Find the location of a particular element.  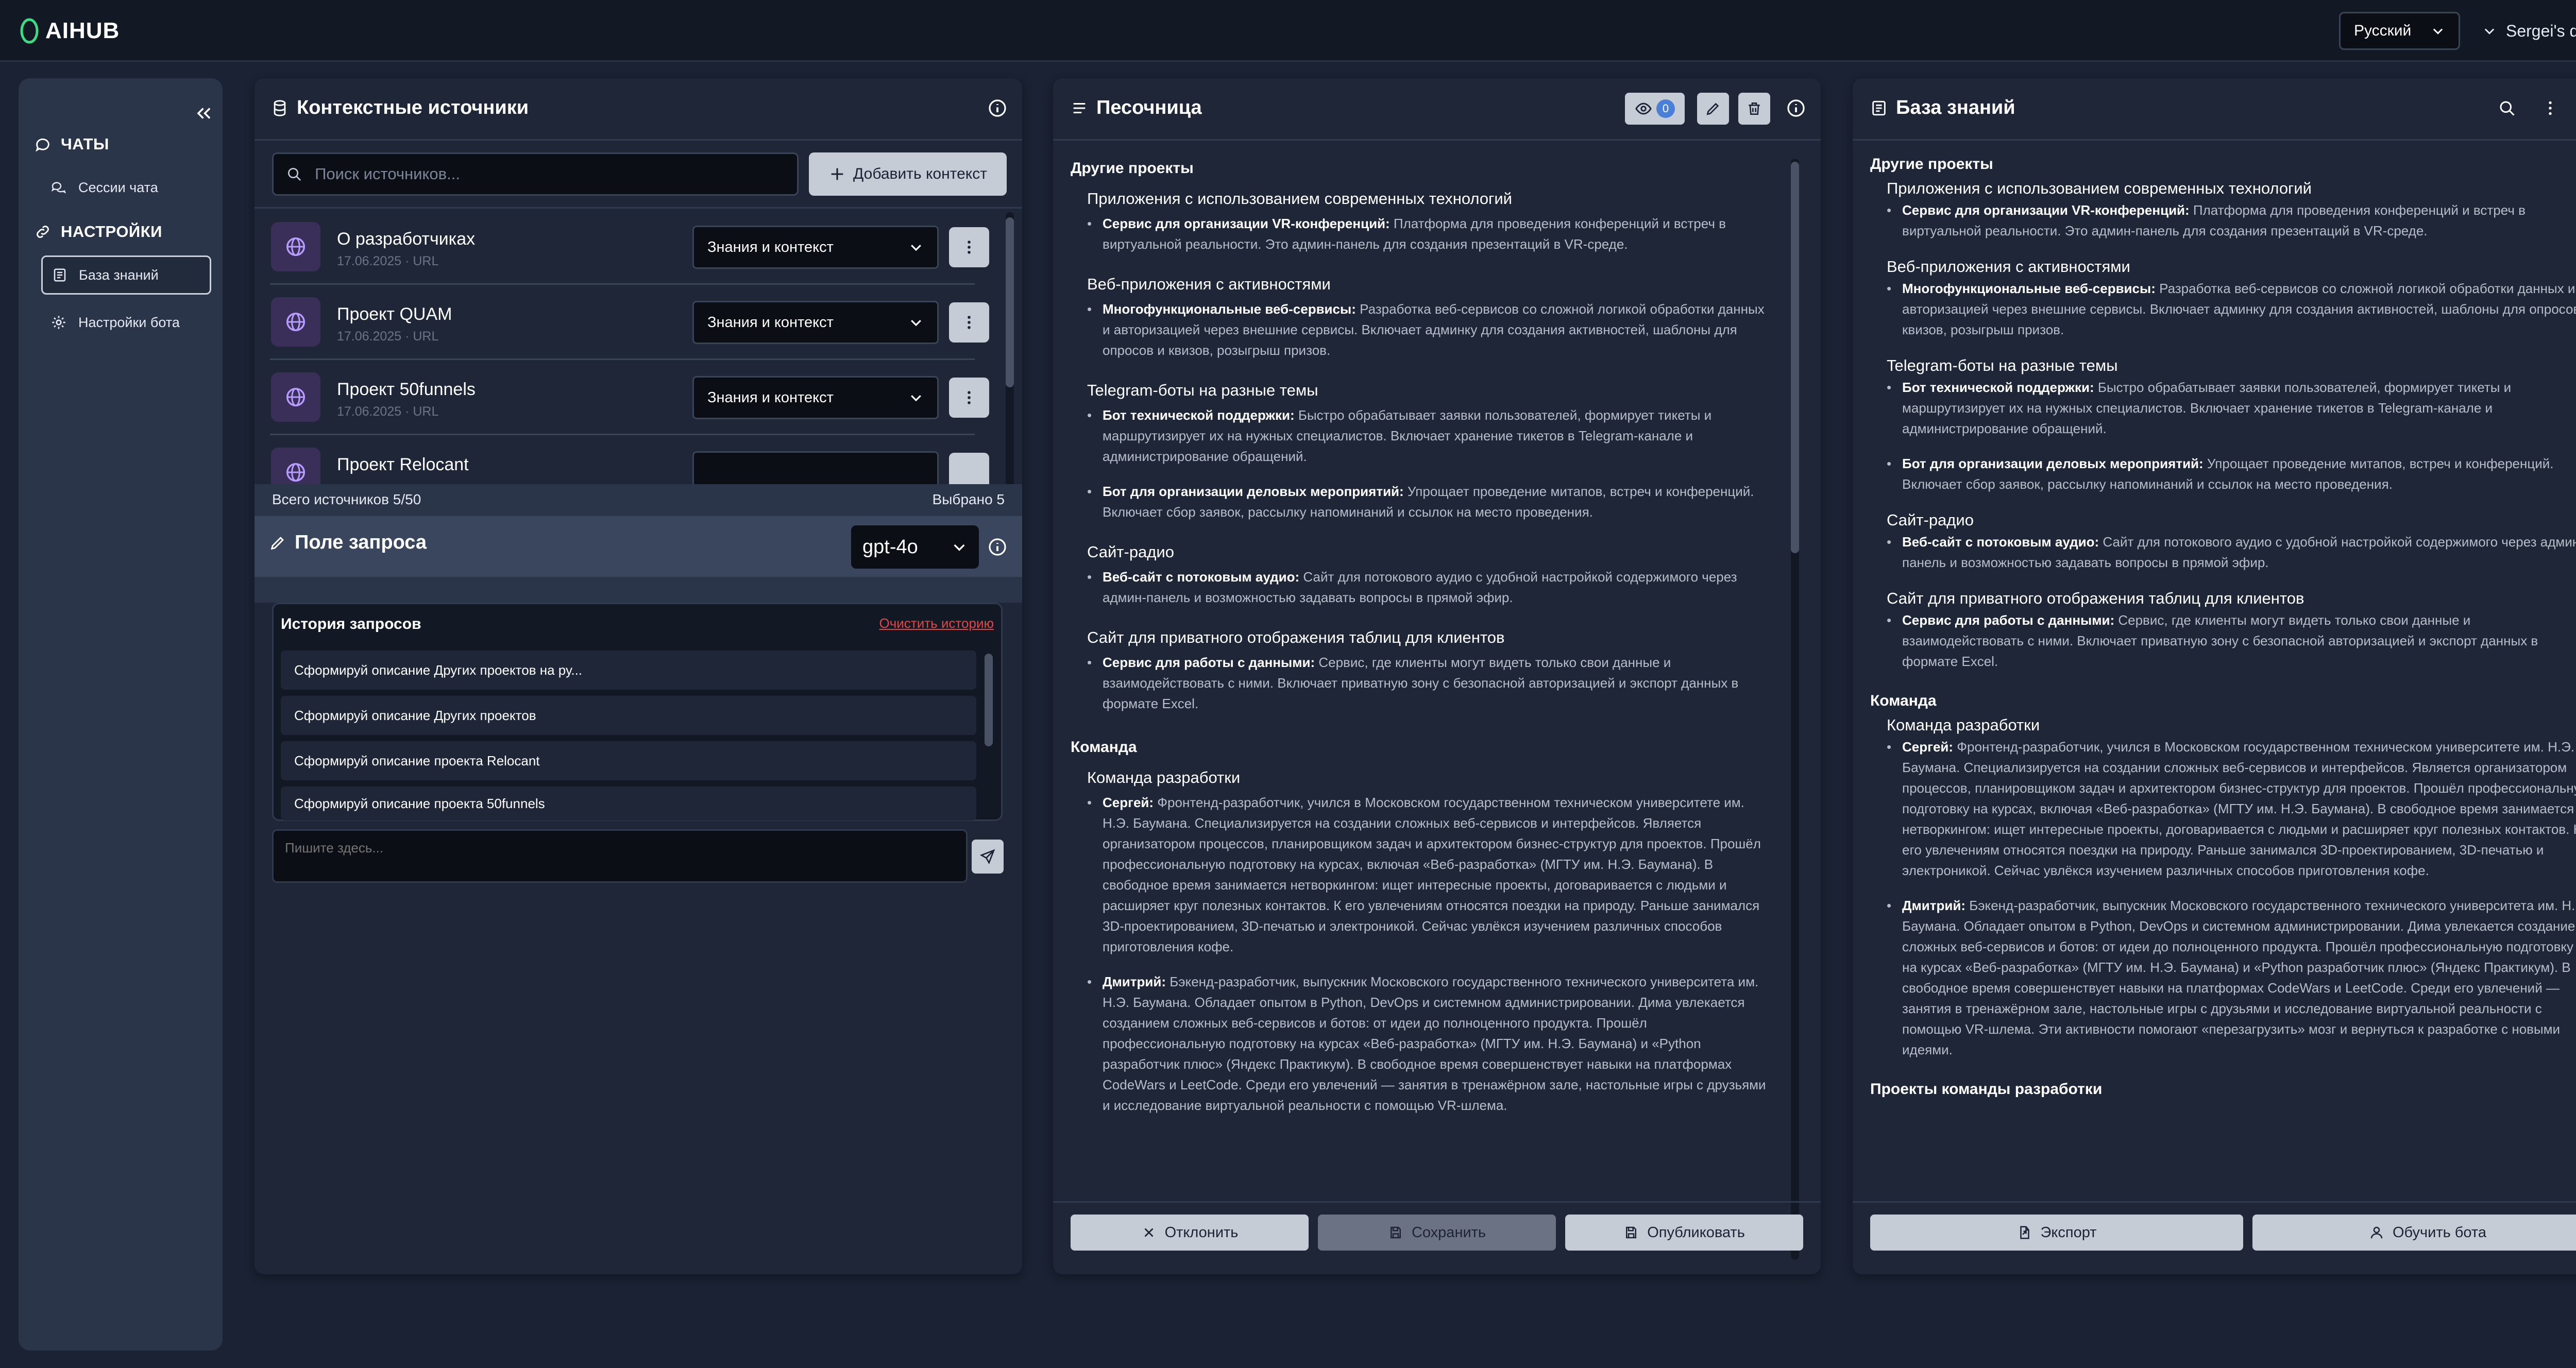

publish-button: Опубликовать is located at coordinates (1684, 1233).